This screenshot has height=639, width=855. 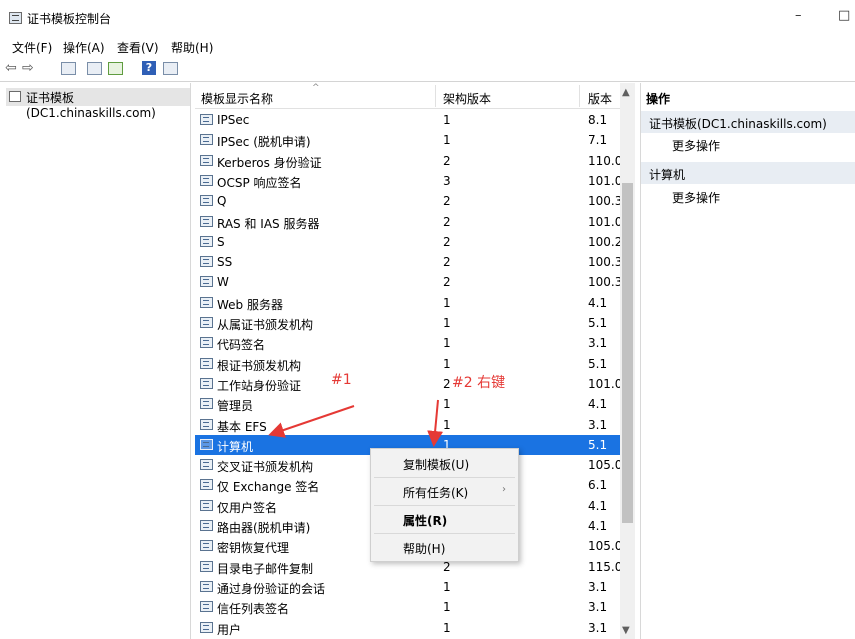 I want to click on version-cell: 3.1, so click(x=598, y=627).